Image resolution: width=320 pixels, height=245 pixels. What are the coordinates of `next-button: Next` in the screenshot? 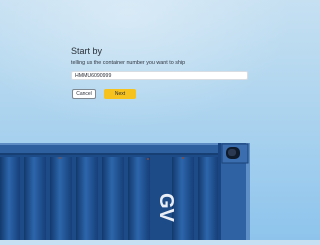 It's located at (120, 94).